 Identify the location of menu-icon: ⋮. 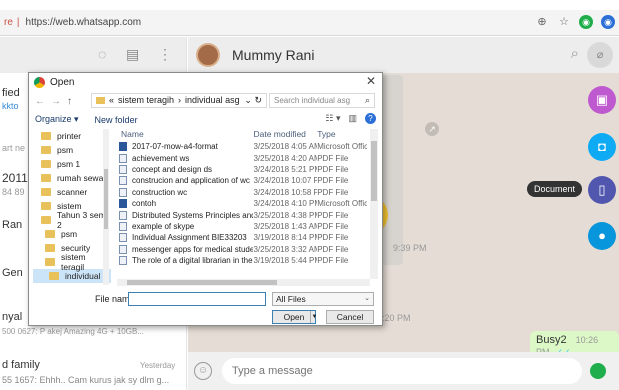
(165, 54).